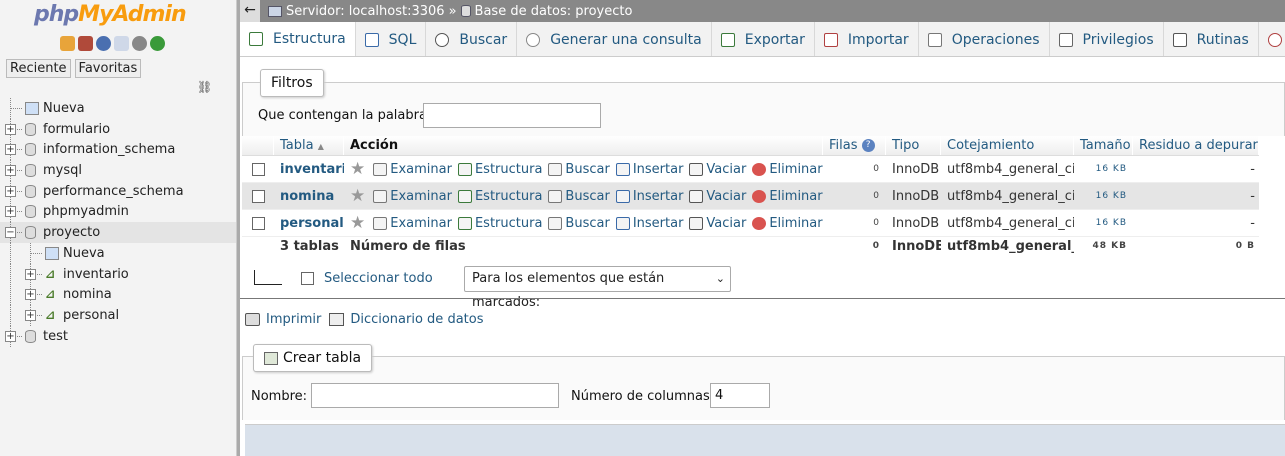  I want to click on tab-importar: Importar, so click(867, 39).